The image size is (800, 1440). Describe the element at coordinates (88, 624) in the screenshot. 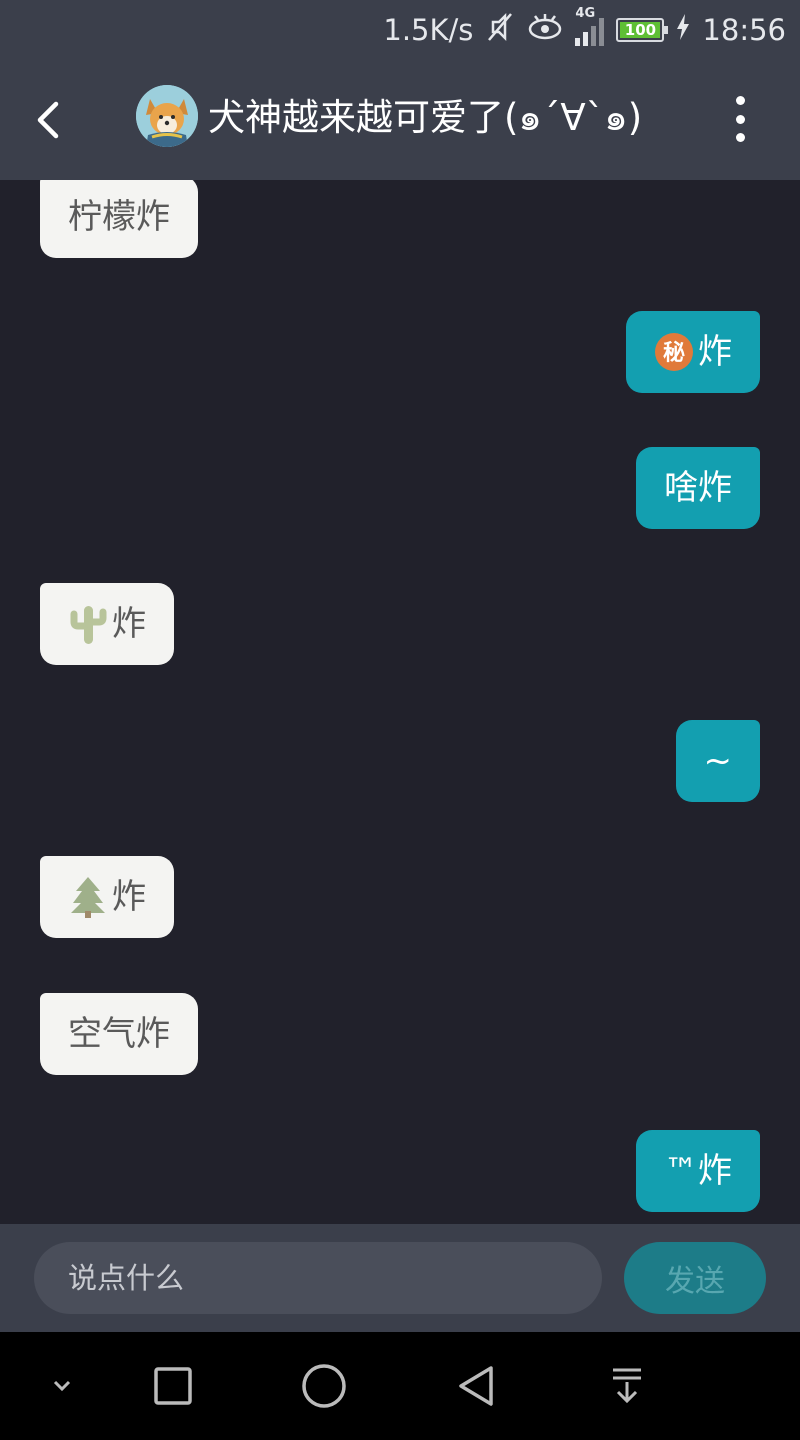

I see `cactus-emoji-icon` at that location.